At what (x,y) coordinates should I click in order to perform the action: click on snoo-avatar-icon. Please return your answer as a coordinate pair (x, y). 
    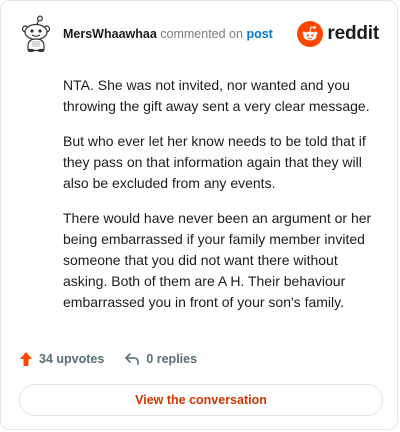
    Looking at the image, I should click on (36, 34).